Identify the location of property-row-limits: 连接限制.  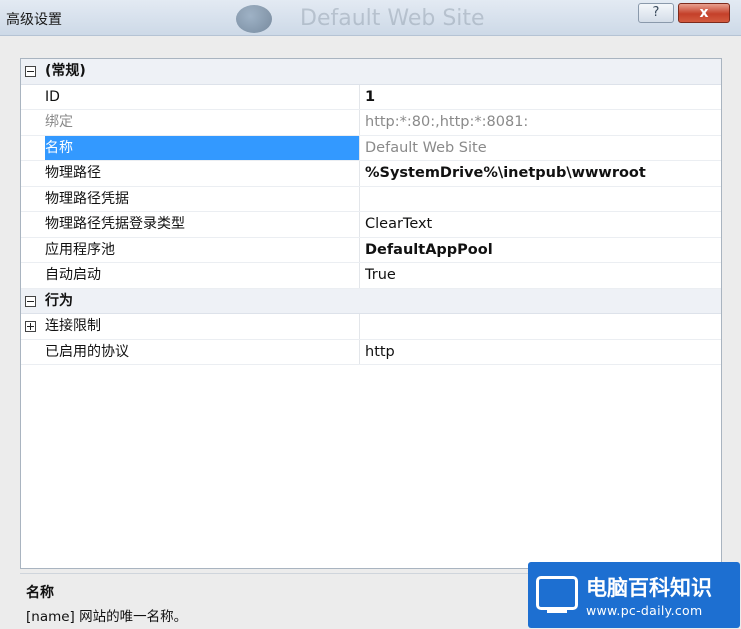
(371, 327).